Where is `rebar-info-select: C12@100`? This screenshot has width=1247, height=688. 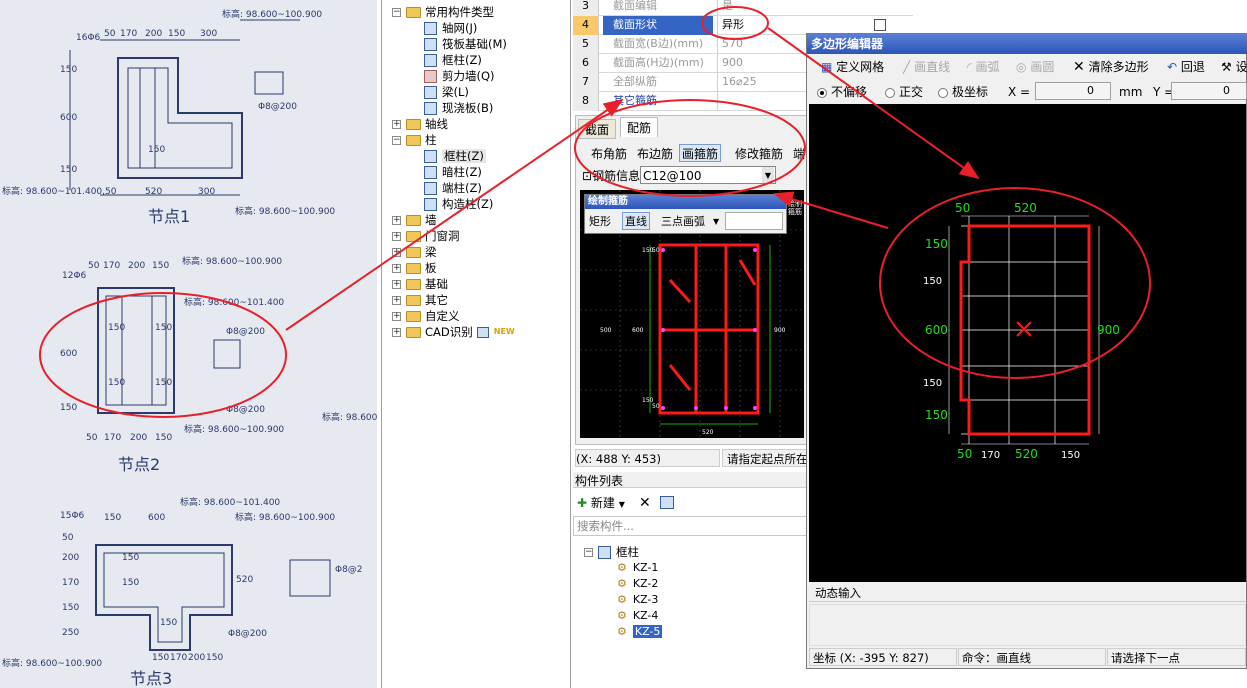
rebar-info-select: C12@100 is located at coordinates (708, 175).